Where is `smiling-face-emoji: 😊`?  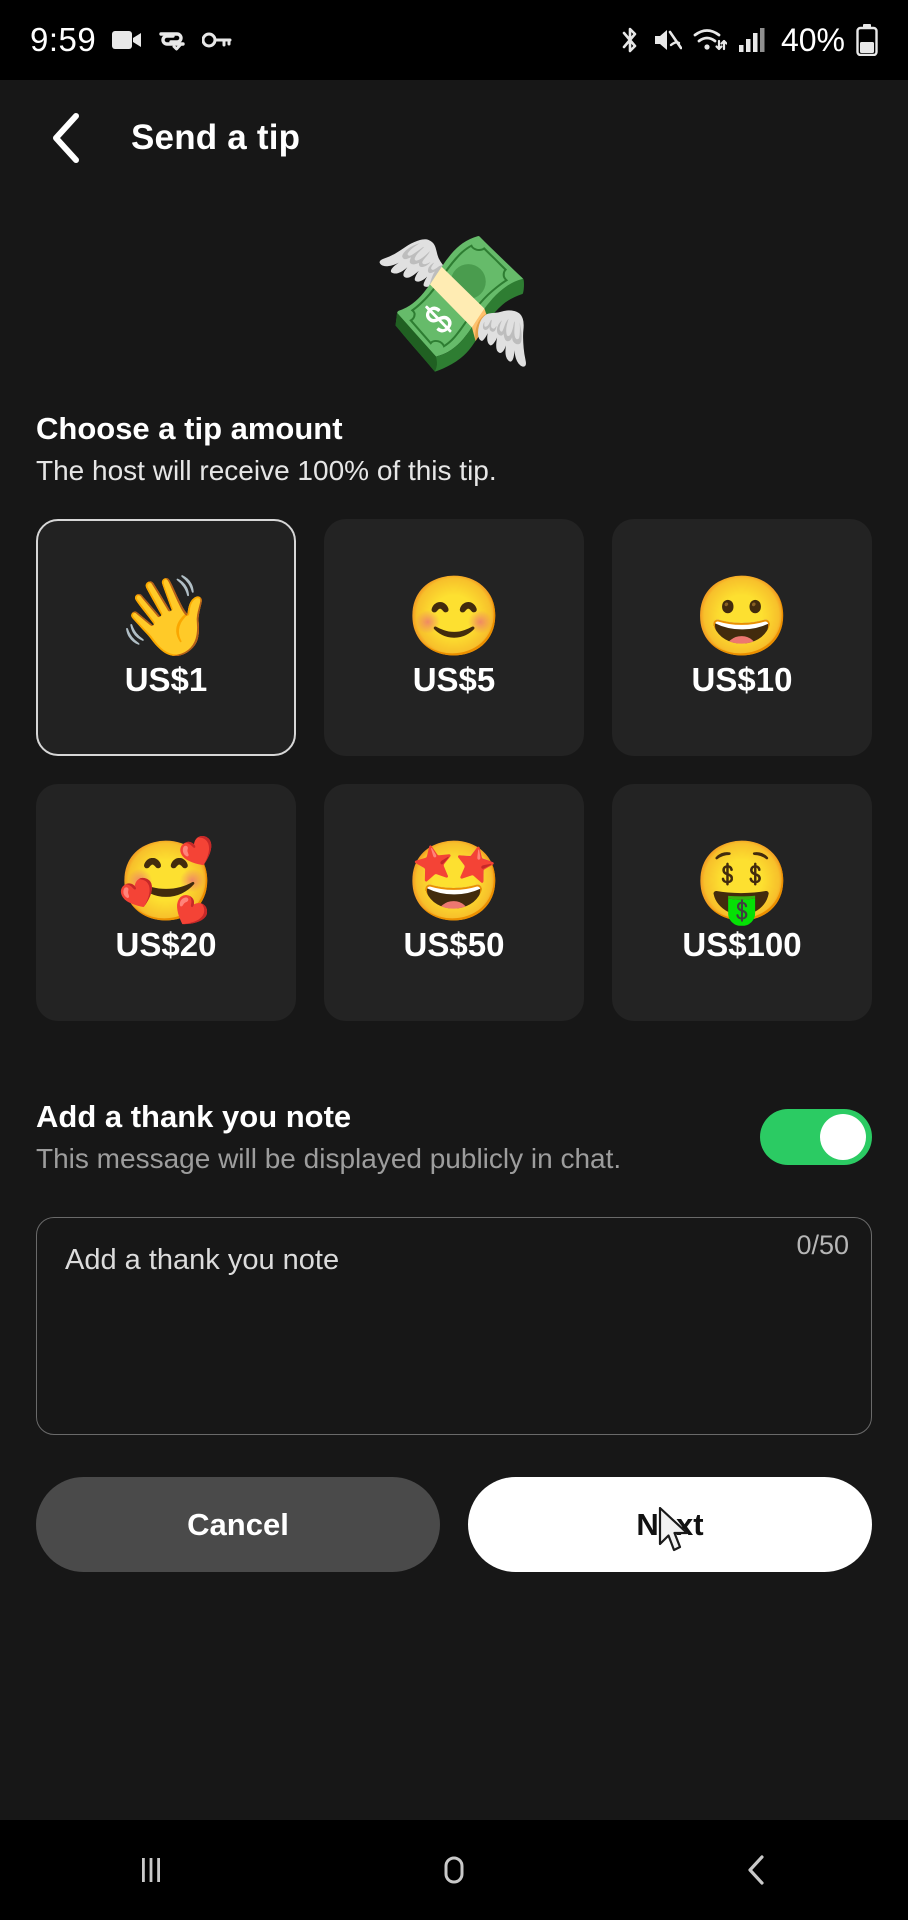 smiling-face-emoji: 😊 is located at coordinates (454, 615).